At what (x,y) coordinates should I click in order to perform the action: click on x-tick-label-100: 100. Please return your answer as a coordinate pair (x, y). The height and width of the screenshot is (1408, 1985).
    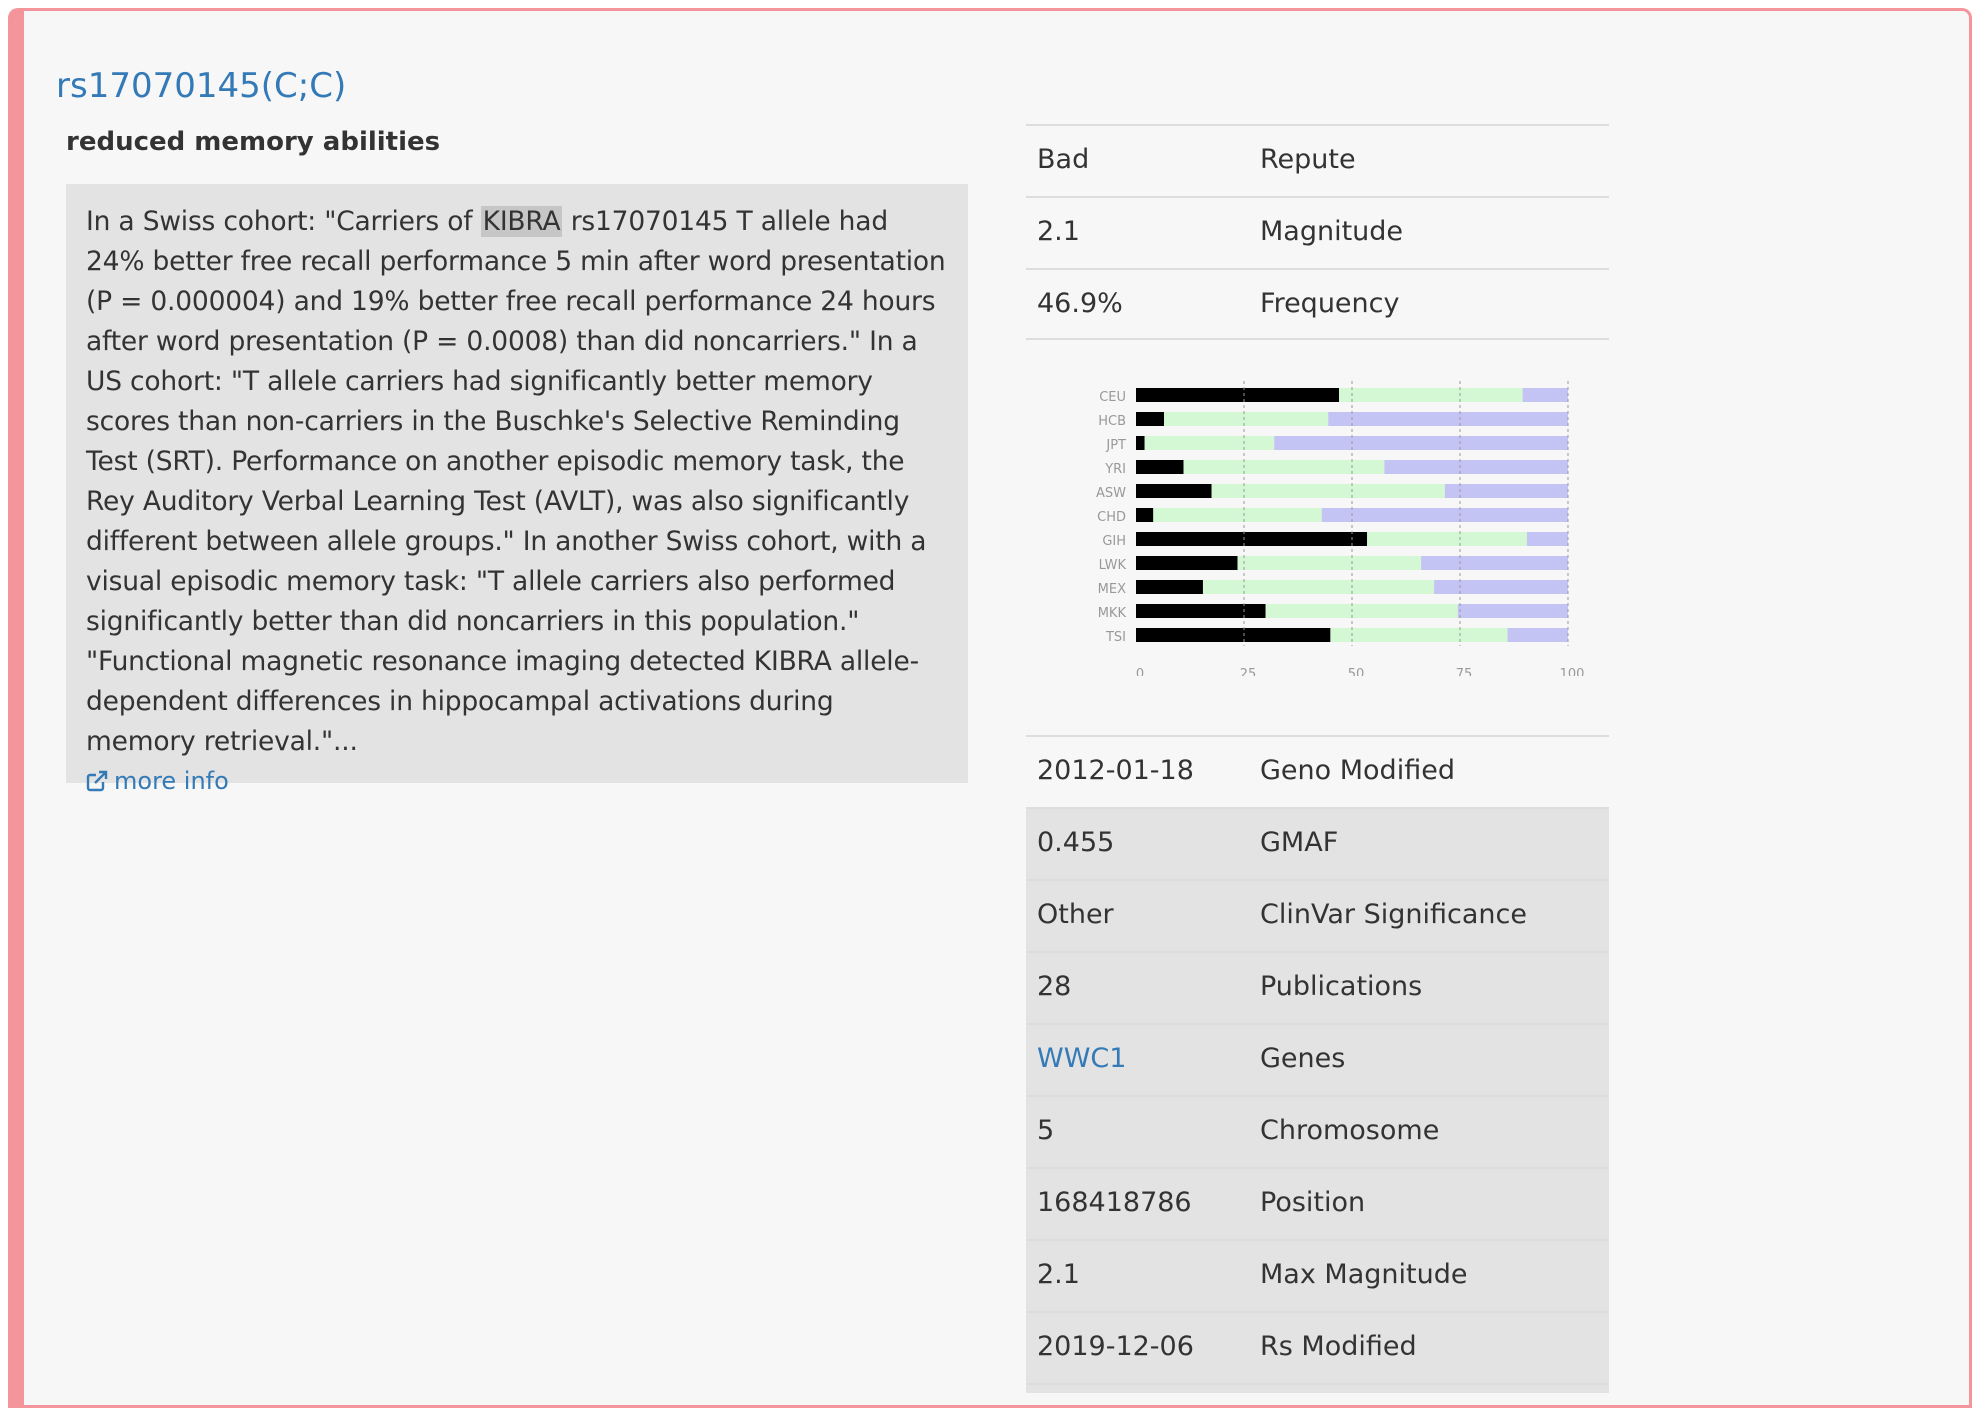
    Looking at the image, I should click on (1572, 671).